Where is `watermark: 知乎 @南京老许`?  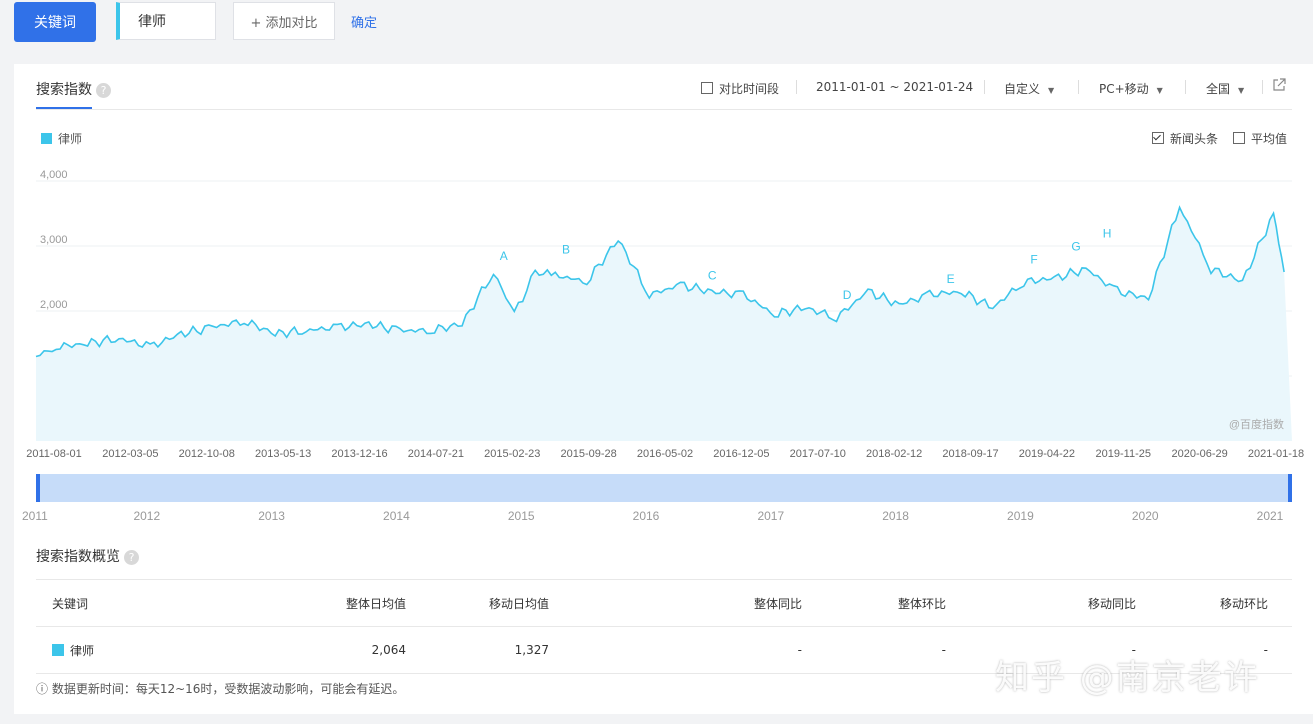
watermark: 知乎 @南京老许 is located at coordinates (1127, 678).